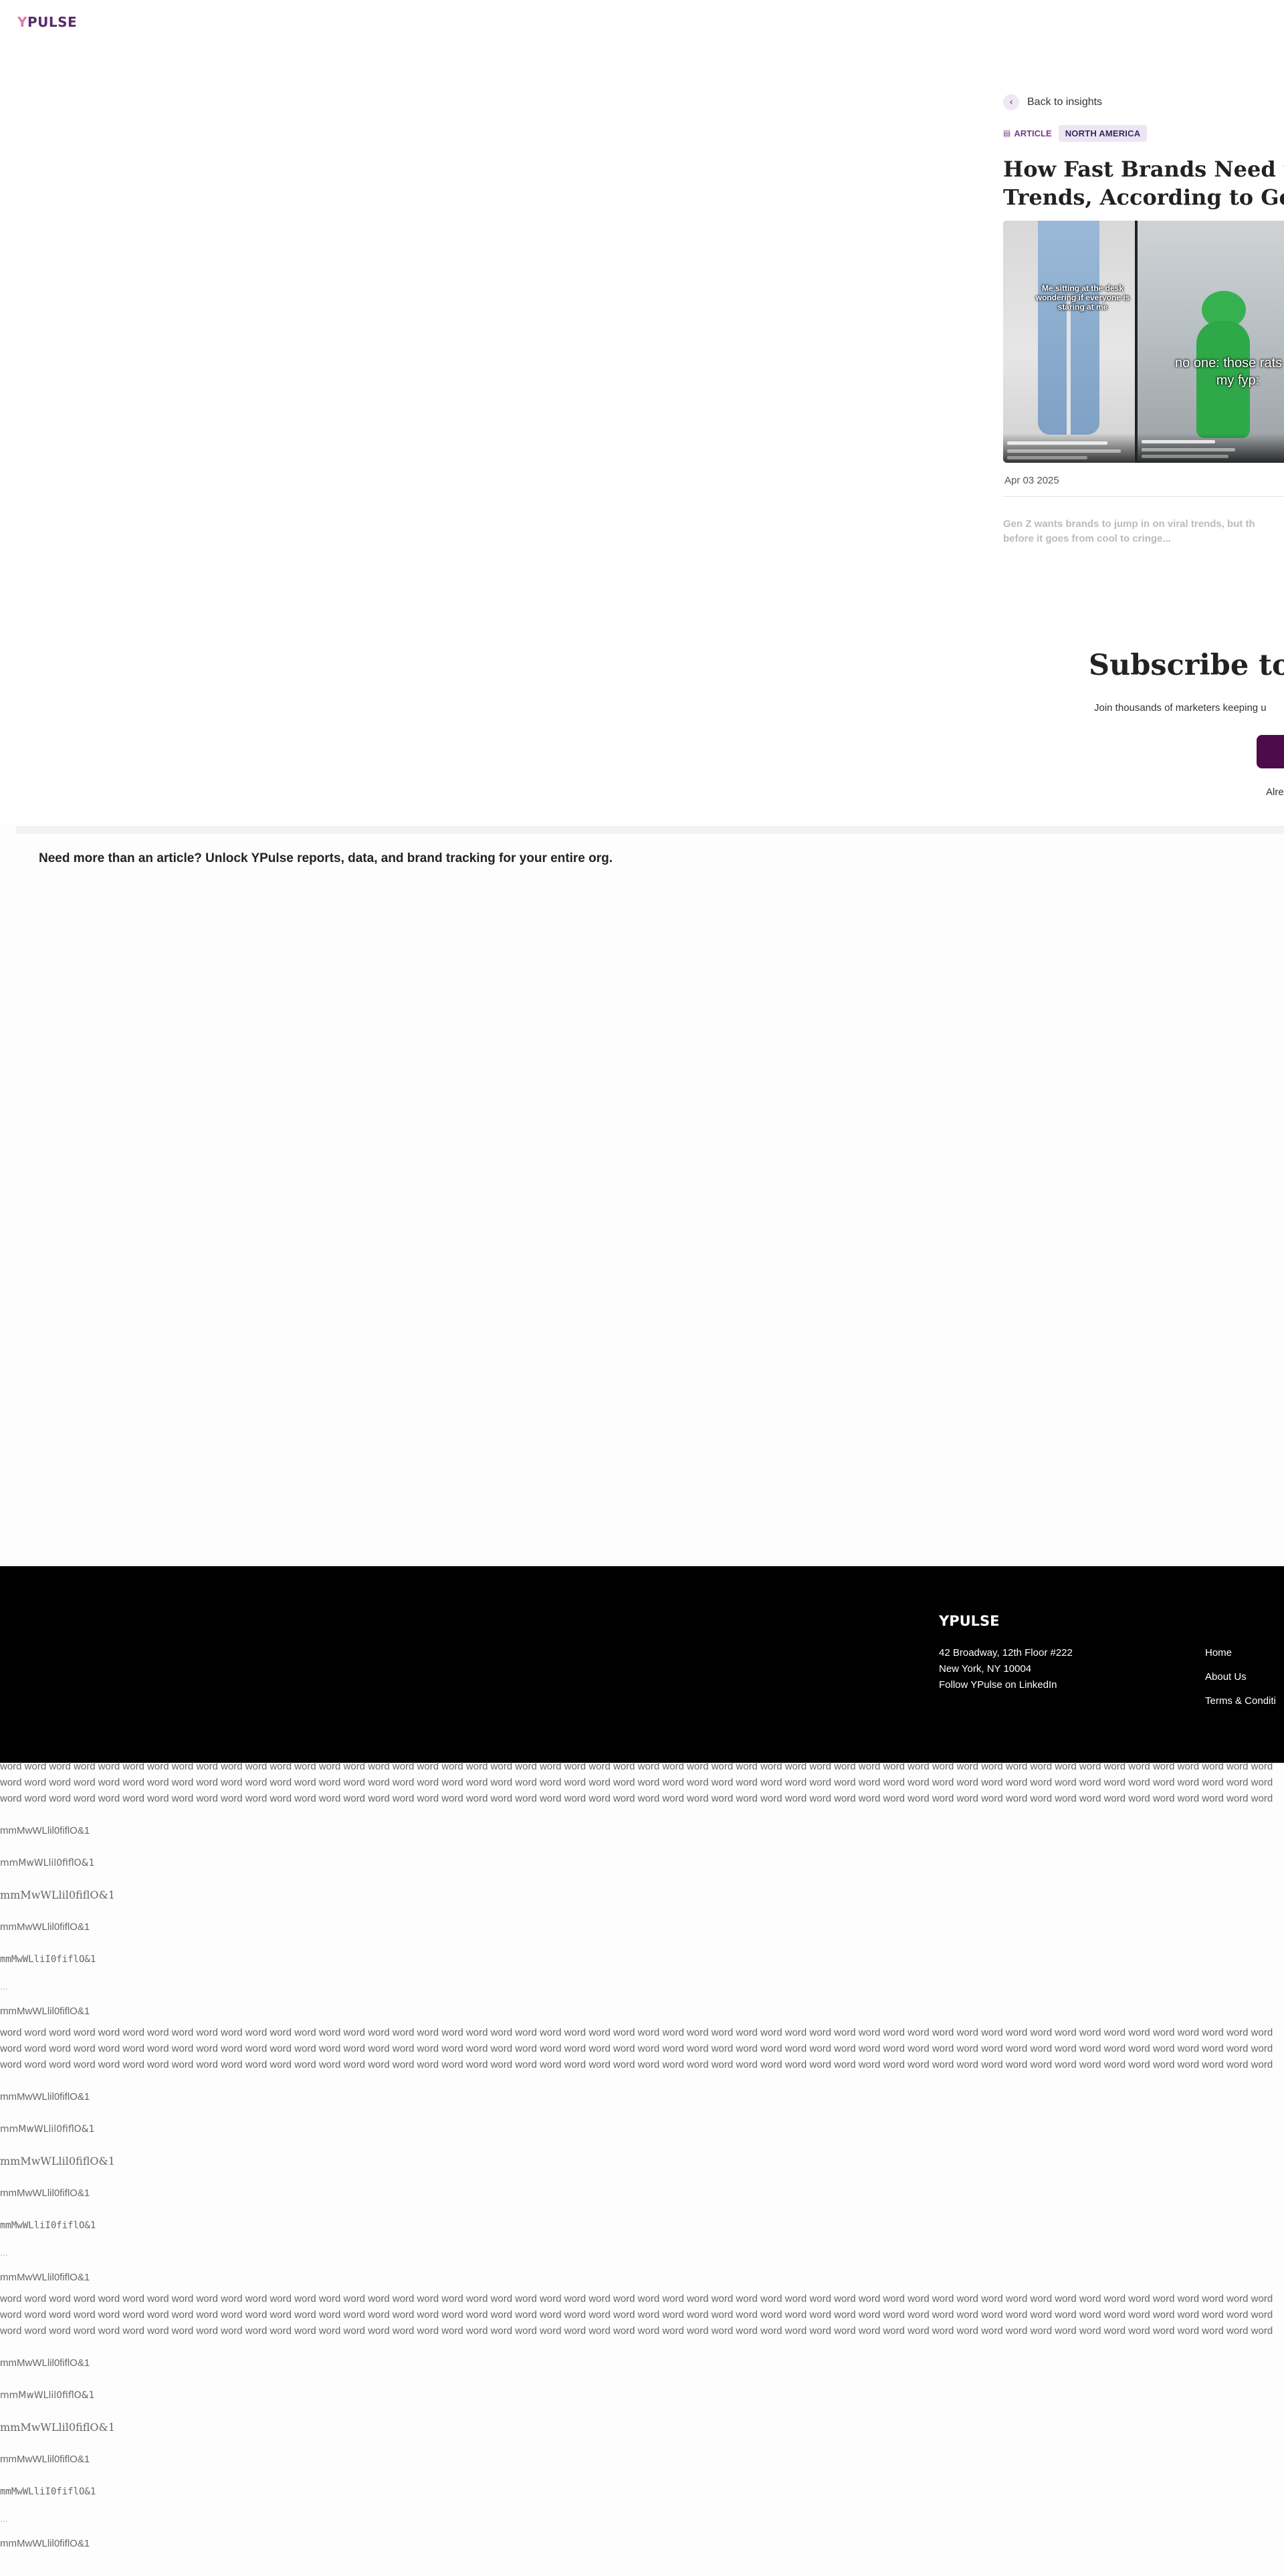 This screenshot has width=1284, height=2576. Describe the element at coordinates (1143, 197) in the screenshot. I see `title-line-2: Trends, According to Gen Z` at that location.